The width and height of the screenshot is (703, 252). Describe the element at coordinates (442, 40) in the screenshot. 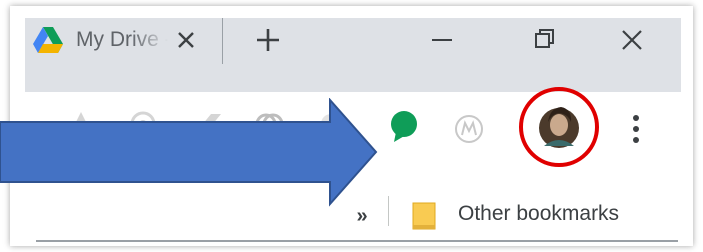

I see `minimize-icon` at that location.